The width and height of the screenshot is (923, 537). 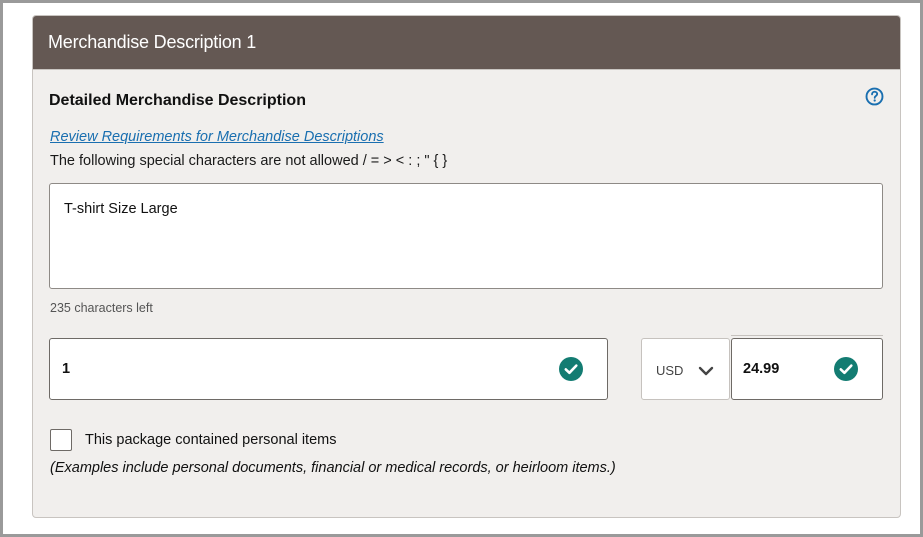 I want to click on quantity-value: 1, so click(x=66, y=369).